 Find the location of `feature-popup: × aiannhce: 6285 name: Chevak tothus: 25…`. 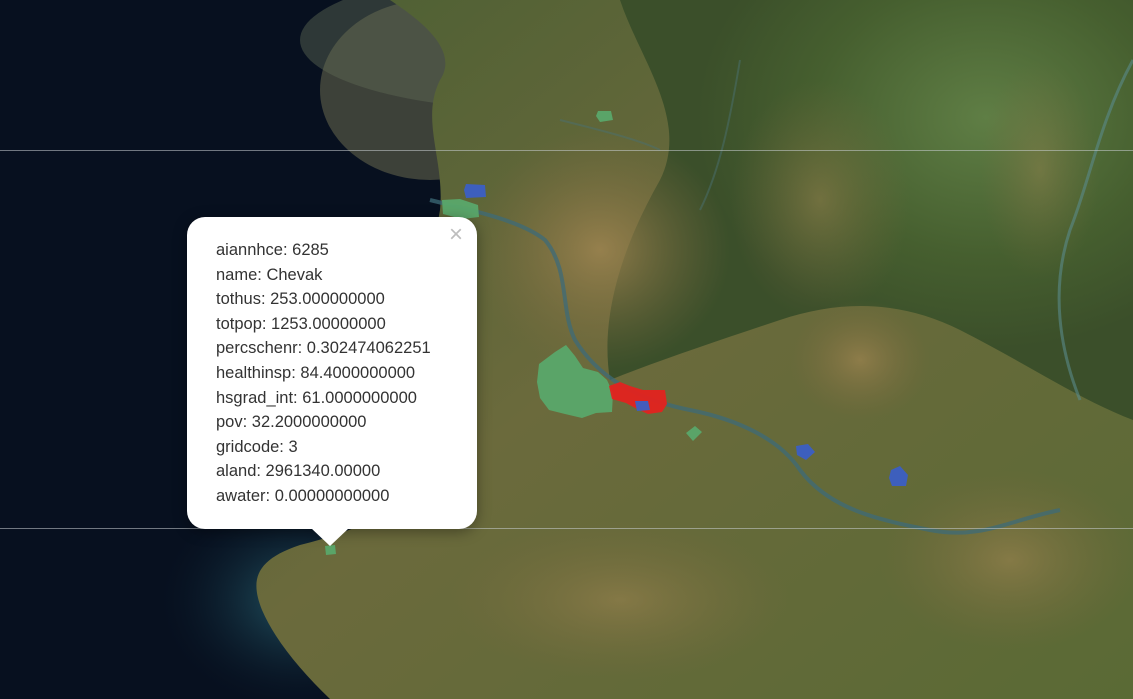

feature-popup: × aiannhce: 6285 name: Chevak tothus: 25… is located at coordinates (332, 381).